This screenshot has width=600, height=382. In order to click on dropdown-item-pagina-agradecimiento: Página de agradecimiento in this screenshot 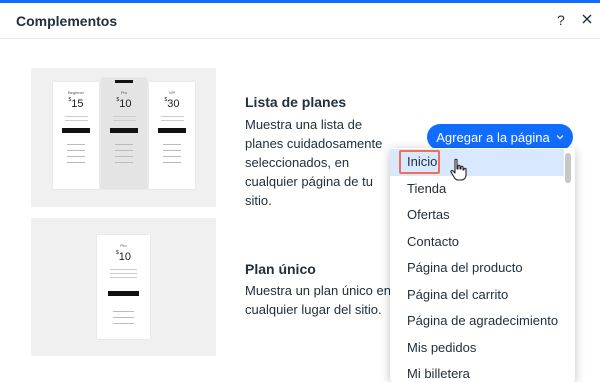, I will do `click(477, 321)`.